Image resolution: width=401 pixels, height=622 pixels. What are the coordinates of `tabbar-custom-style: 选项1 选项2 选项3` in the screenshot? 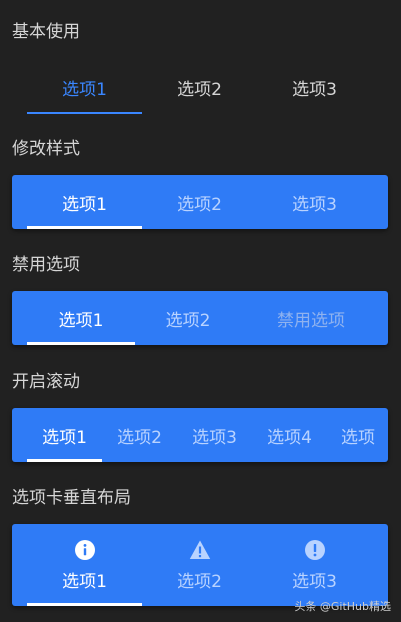 It's located at (200, 202).